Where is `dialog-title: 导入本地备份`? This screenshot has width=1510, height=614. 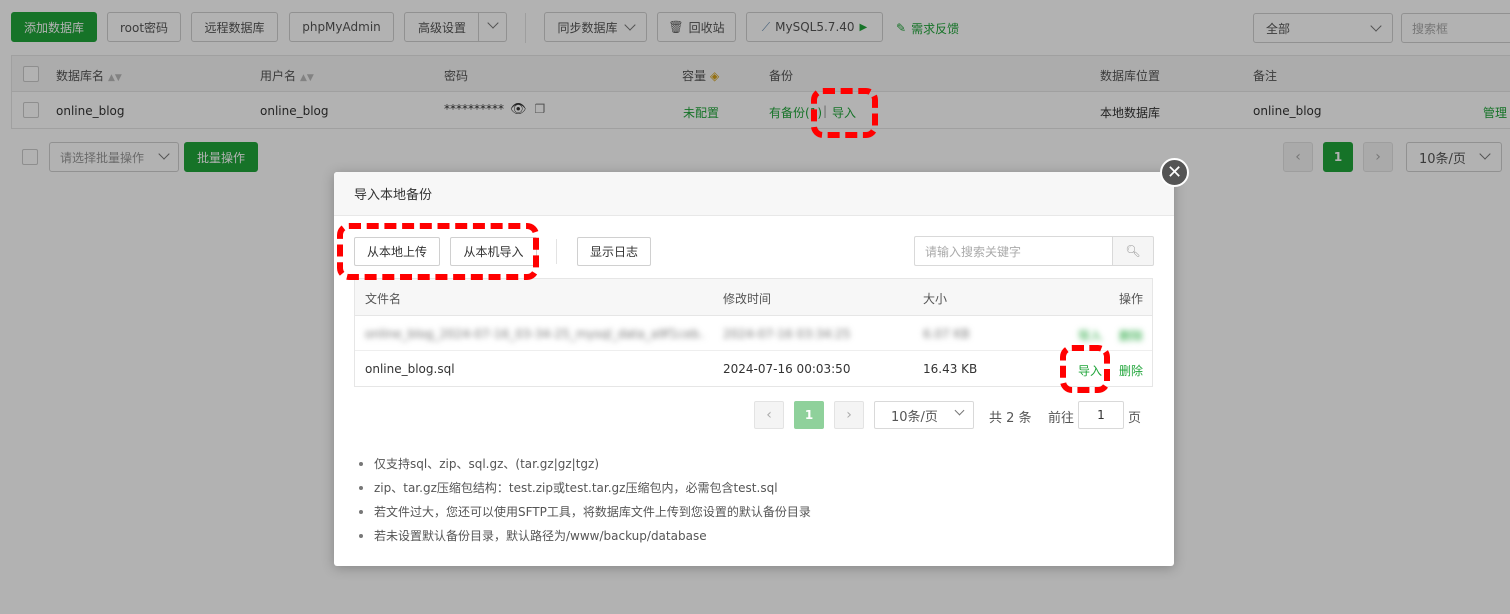 dialog-title: 导入本地备份 is located at coordinates (393, 195).